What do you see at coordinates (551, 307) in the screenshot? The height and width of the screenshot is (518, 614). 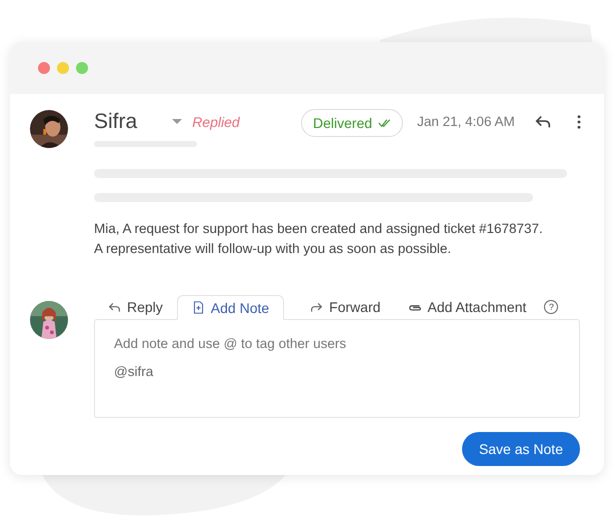 I see `help-icon: ?` at bounding box center [551, 307].